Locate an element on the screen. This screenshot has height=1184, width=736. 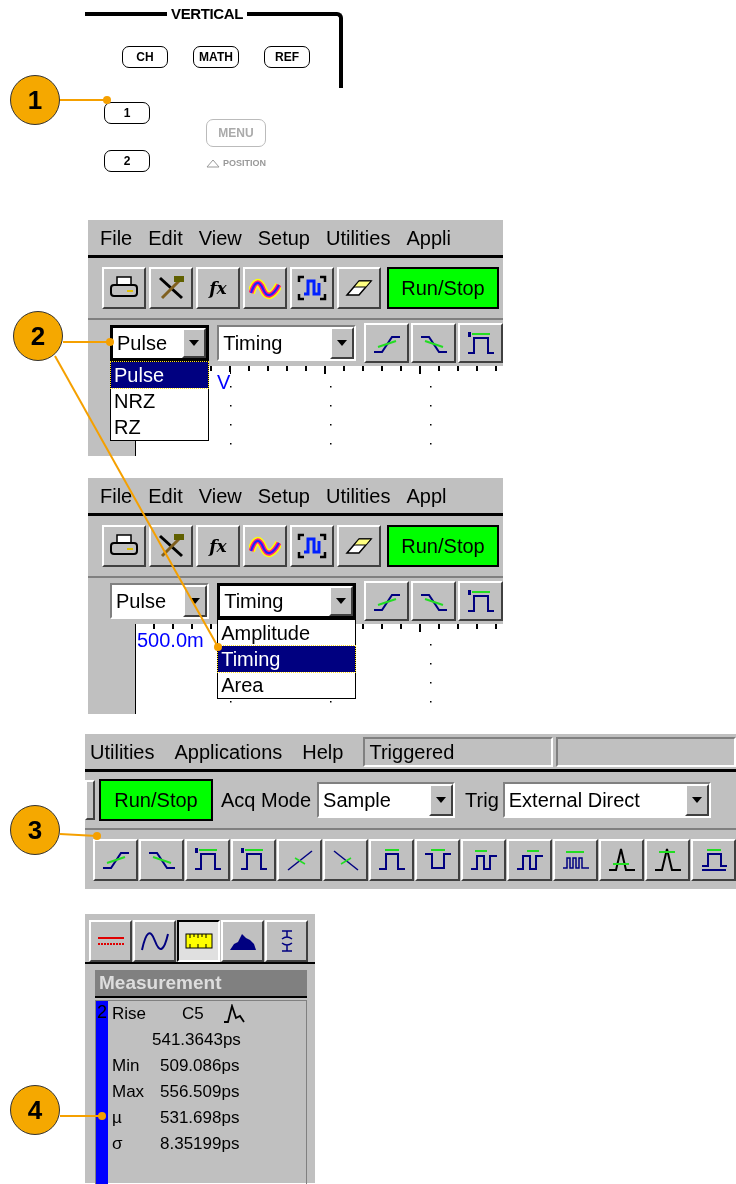
callout-number: 1 is located at coordinates (35, 100).